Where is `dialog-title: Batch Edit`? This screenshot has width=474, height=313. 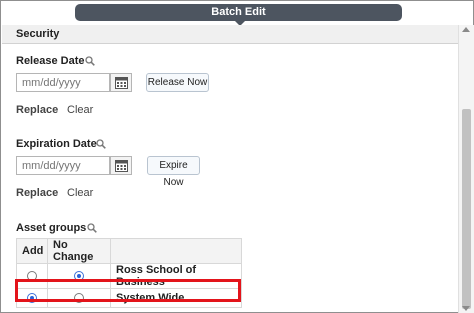
dialog-title: Batch Edit is located at coordinates (238, 12).